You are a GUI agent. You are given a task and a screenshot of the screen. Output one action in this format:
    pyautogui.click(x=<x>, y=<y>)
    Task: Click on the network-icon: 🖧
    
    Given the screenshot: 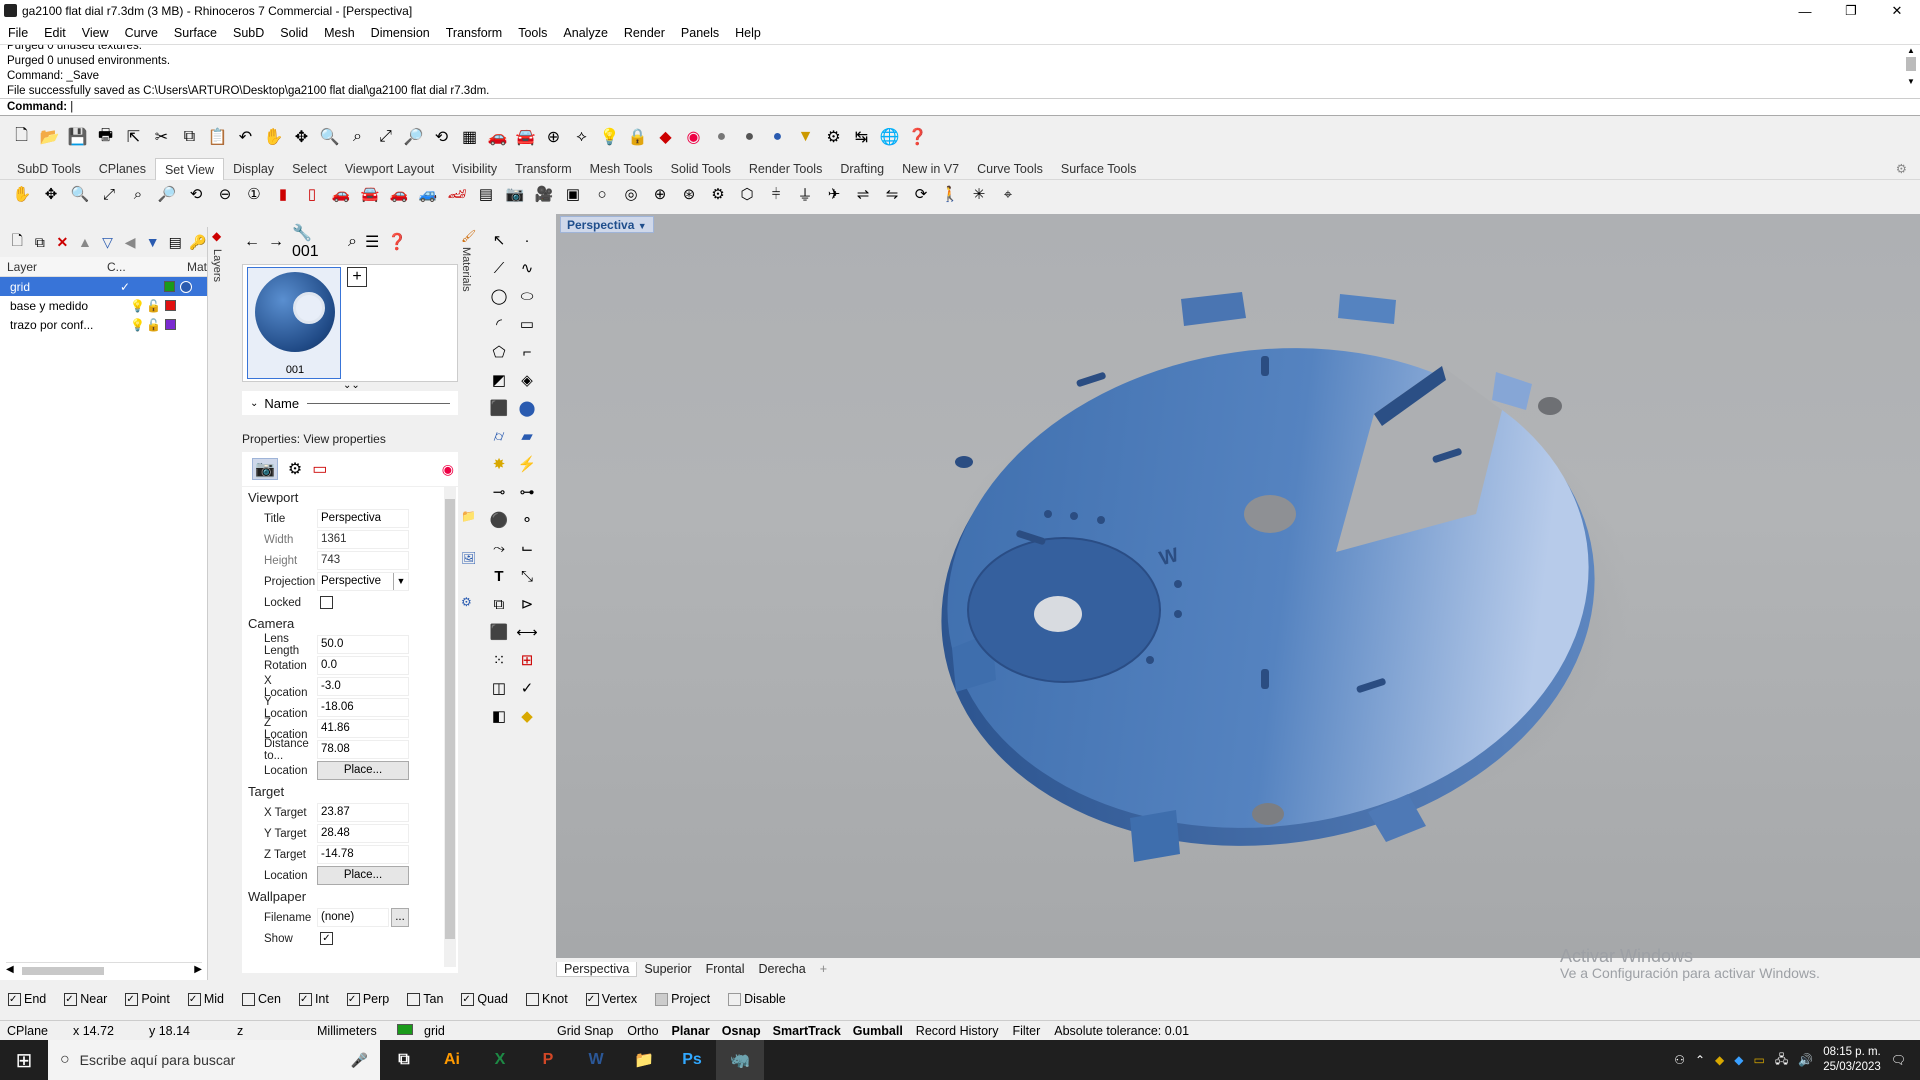 What is the action you would take?
    pyautogui.click(x=1781, y=1060)
    